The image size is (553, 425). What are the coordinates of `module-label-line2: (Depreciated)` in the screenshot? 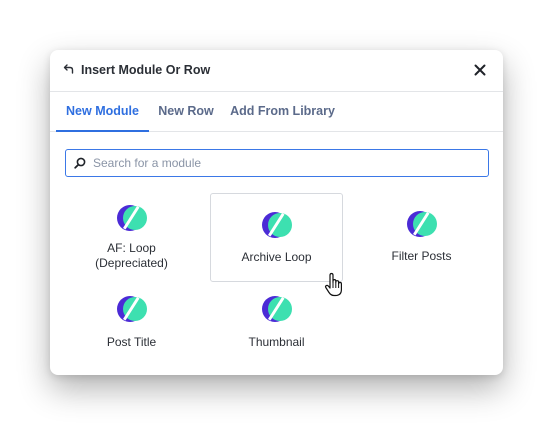 It's located at (131, 263).